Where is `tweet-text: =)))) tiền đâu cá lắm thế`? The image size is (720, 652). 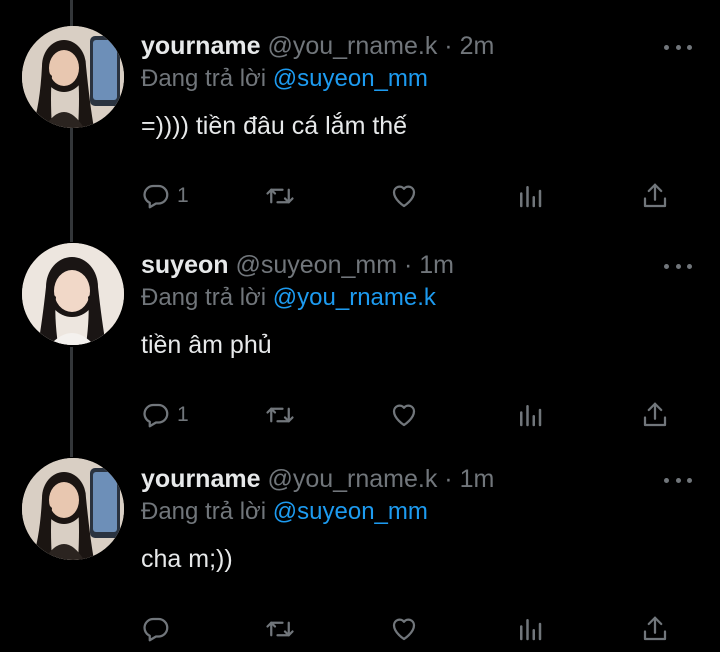 tweet-text: =)))) tiền đâu cá lắm thế is located at coordinates (274, 126).